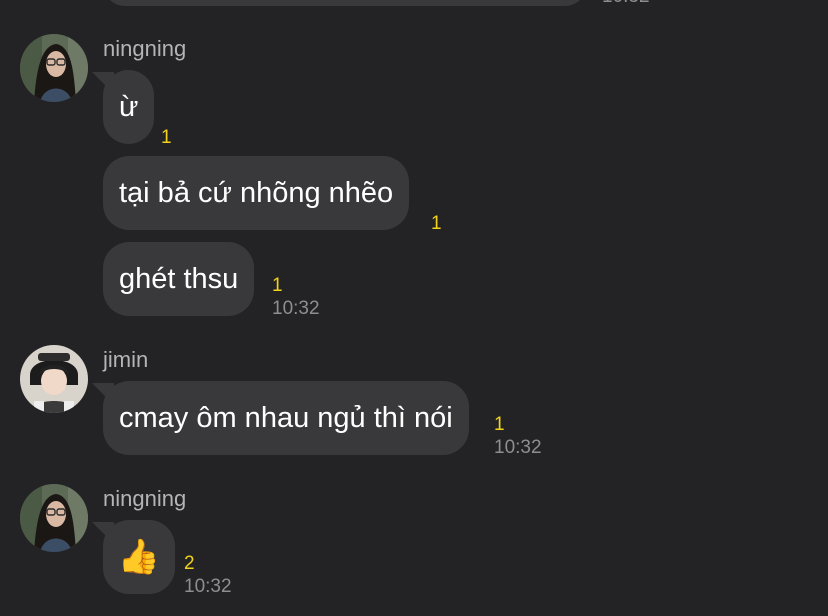 The width and height of the screenshot is (828, 616). I want to click on message-bubble: cmay ôm nhau ngủ thì nói, so click(286, 418).